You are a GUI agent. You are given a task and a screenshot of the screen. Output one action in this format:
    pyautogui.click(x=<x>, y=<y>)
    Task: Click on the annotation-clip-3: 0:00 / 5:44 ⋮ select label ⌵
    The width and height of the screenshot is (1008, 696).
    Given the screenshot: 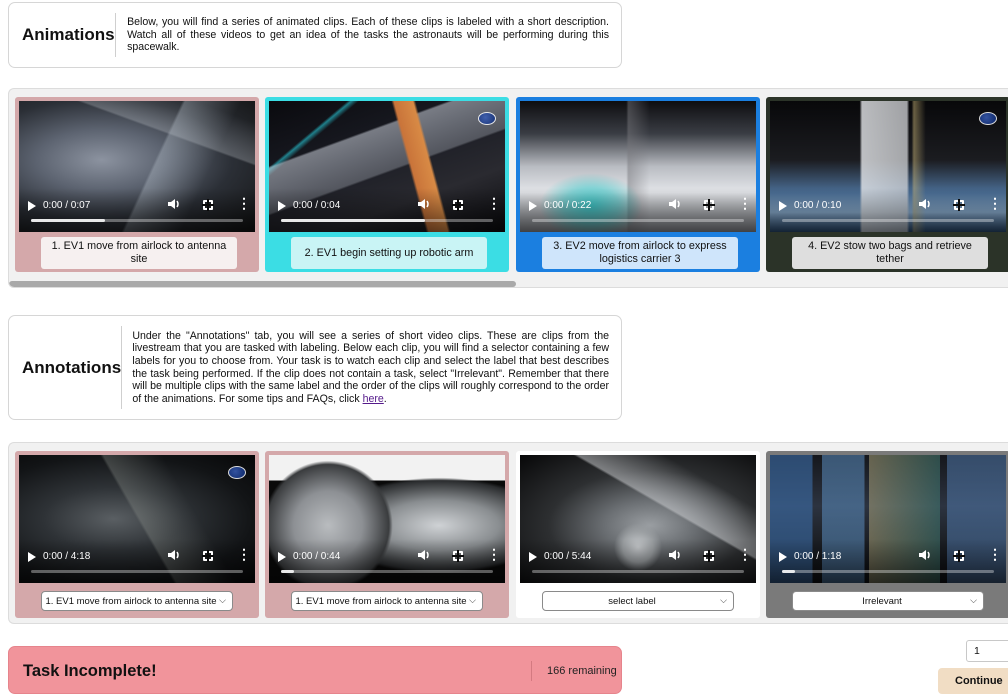 What is the action you would take?
    pyautogui.click(x=638, y=534)
    